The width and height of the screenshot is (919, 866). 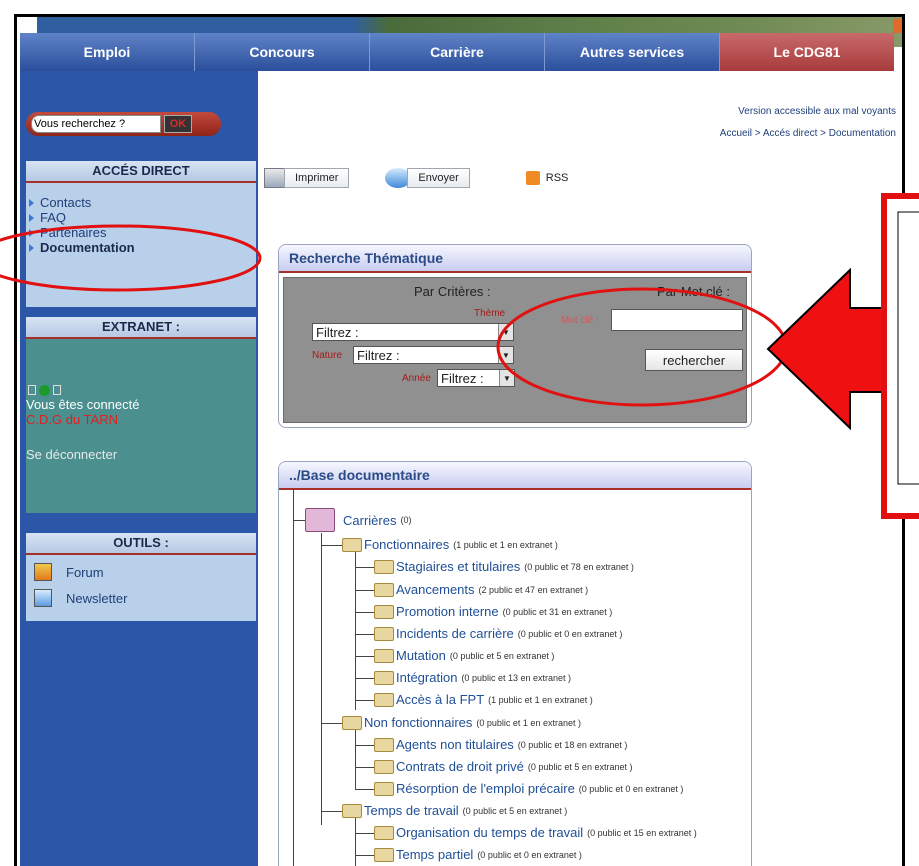 I want to click on outils-panel: OUTILS : Forum Newsletter, so click(x=141, y=577).